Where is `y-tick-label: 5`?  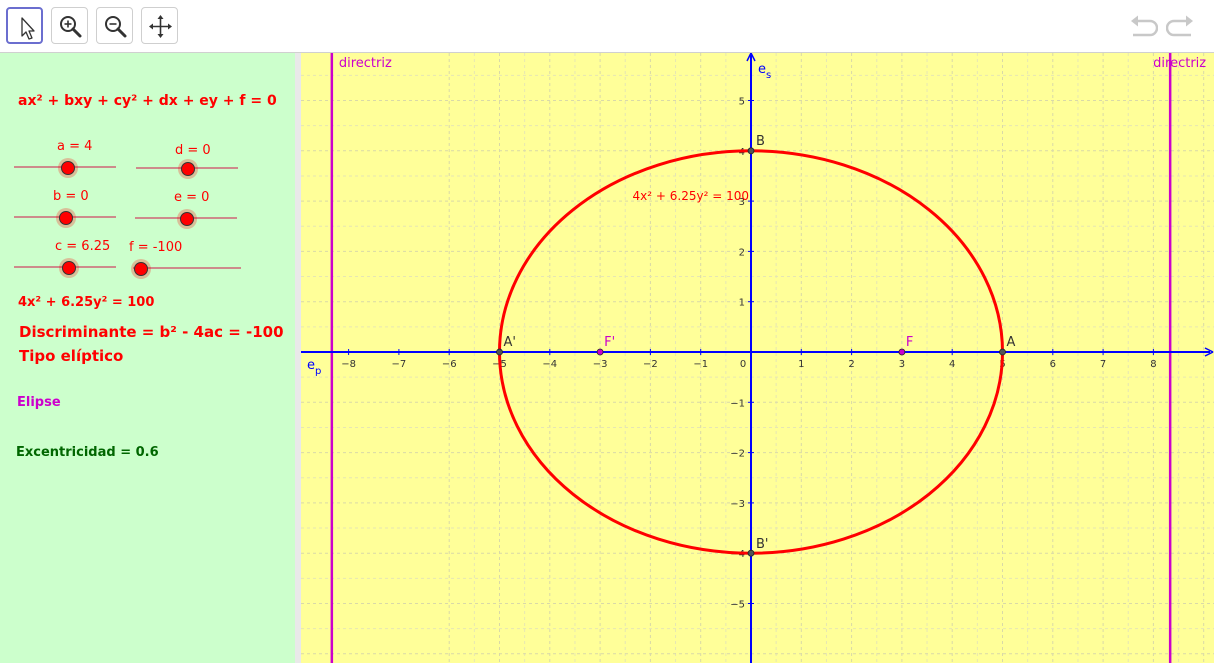
y-tick-label: 5 is located at coordinates (742, 102).